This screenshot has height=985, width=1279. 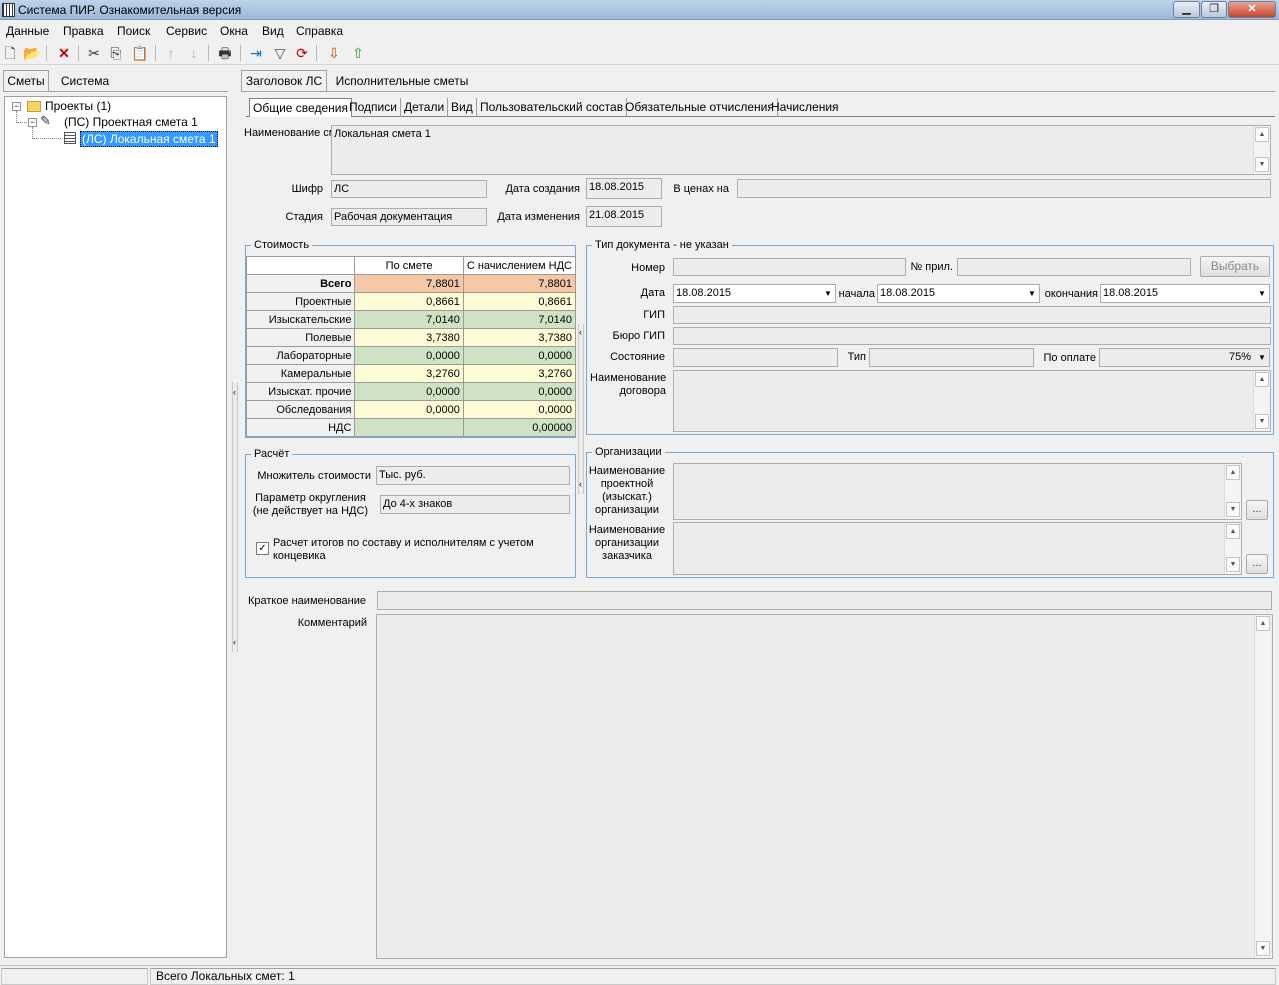 What do you see at coordinates (85, 81) in the screenshot?
I see `tab-system: Система` at bounding box center [85, 81].